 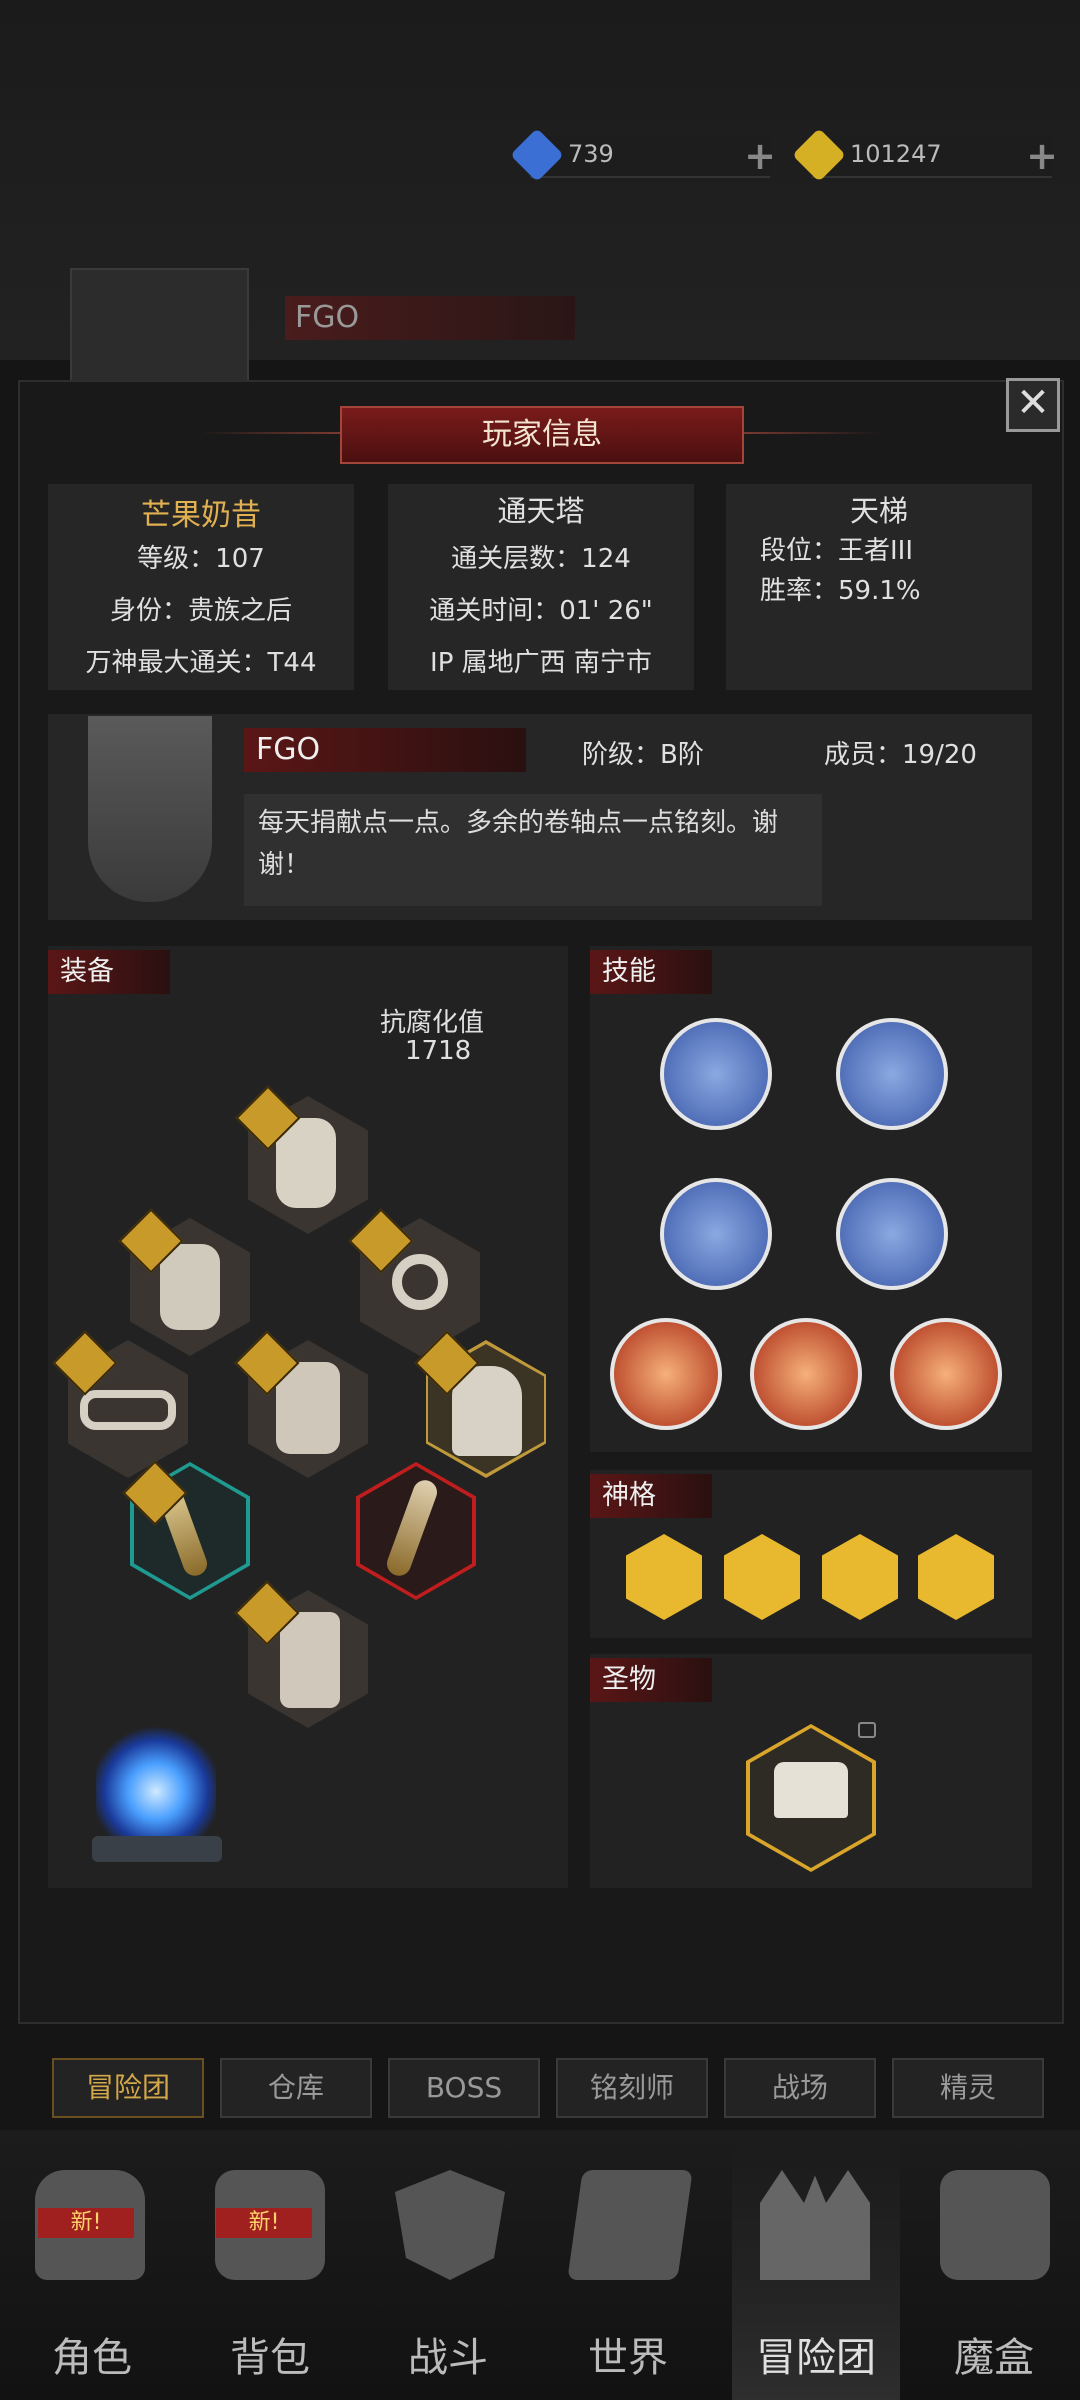 What do you see at coordinates (430, 318) in the screenshot?
I see `background-player-name: FGO` at bounding box center [430, 318].